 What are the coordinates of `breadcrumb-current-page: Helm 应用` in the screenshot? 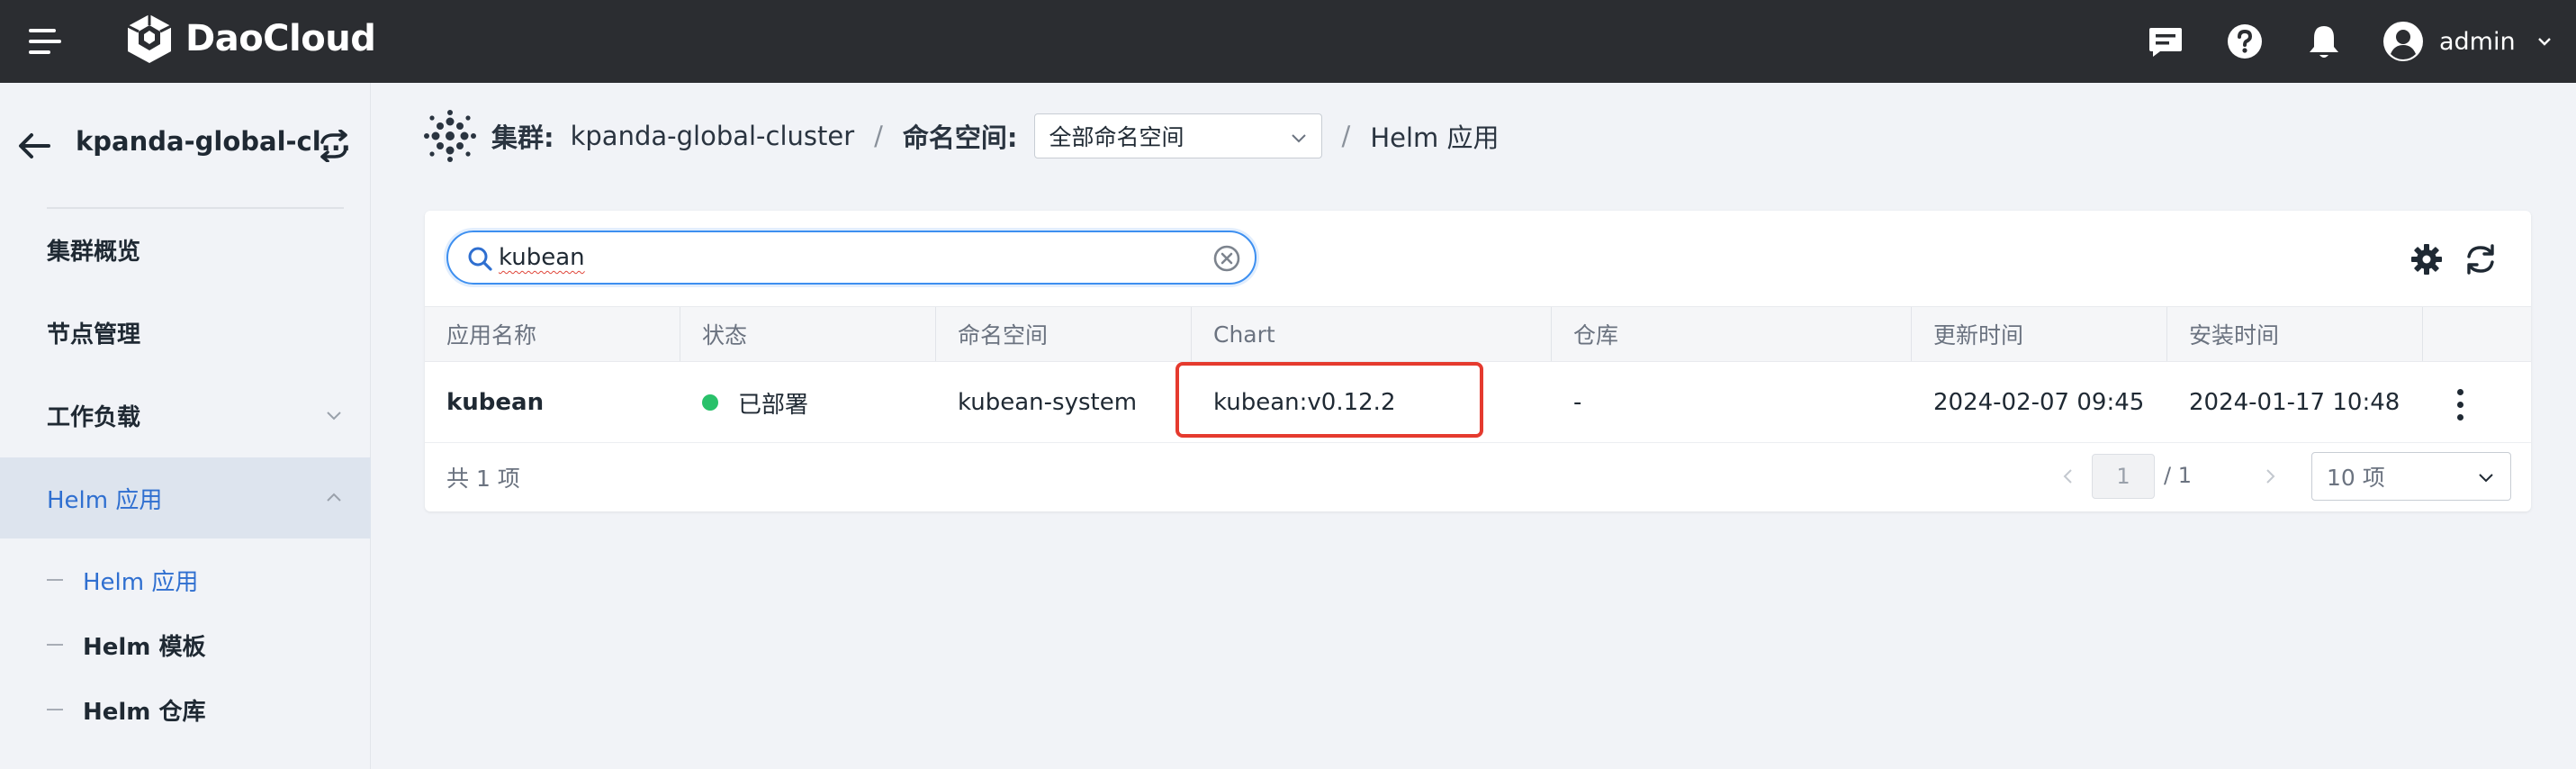 It's located at (1435, 137).